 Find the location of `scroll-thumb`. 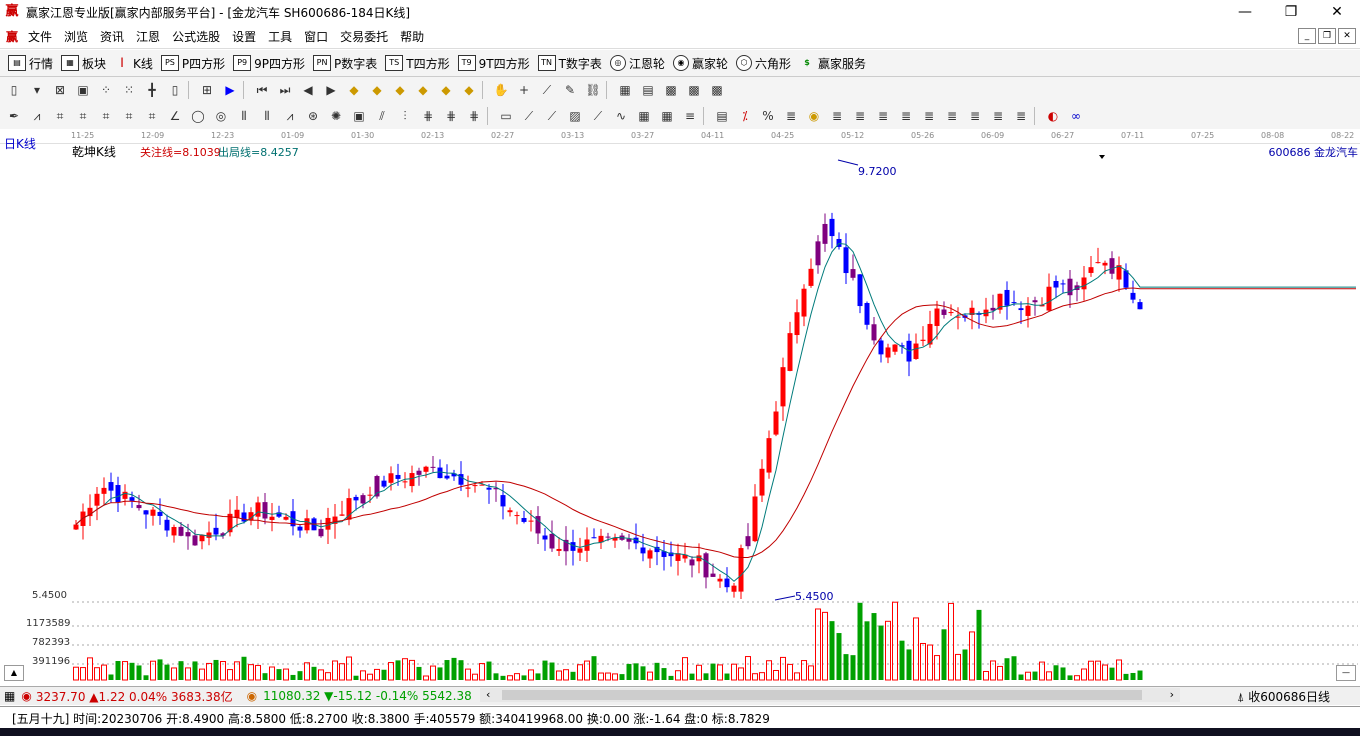

scroll-thumb is located at coordinates (822, 695).